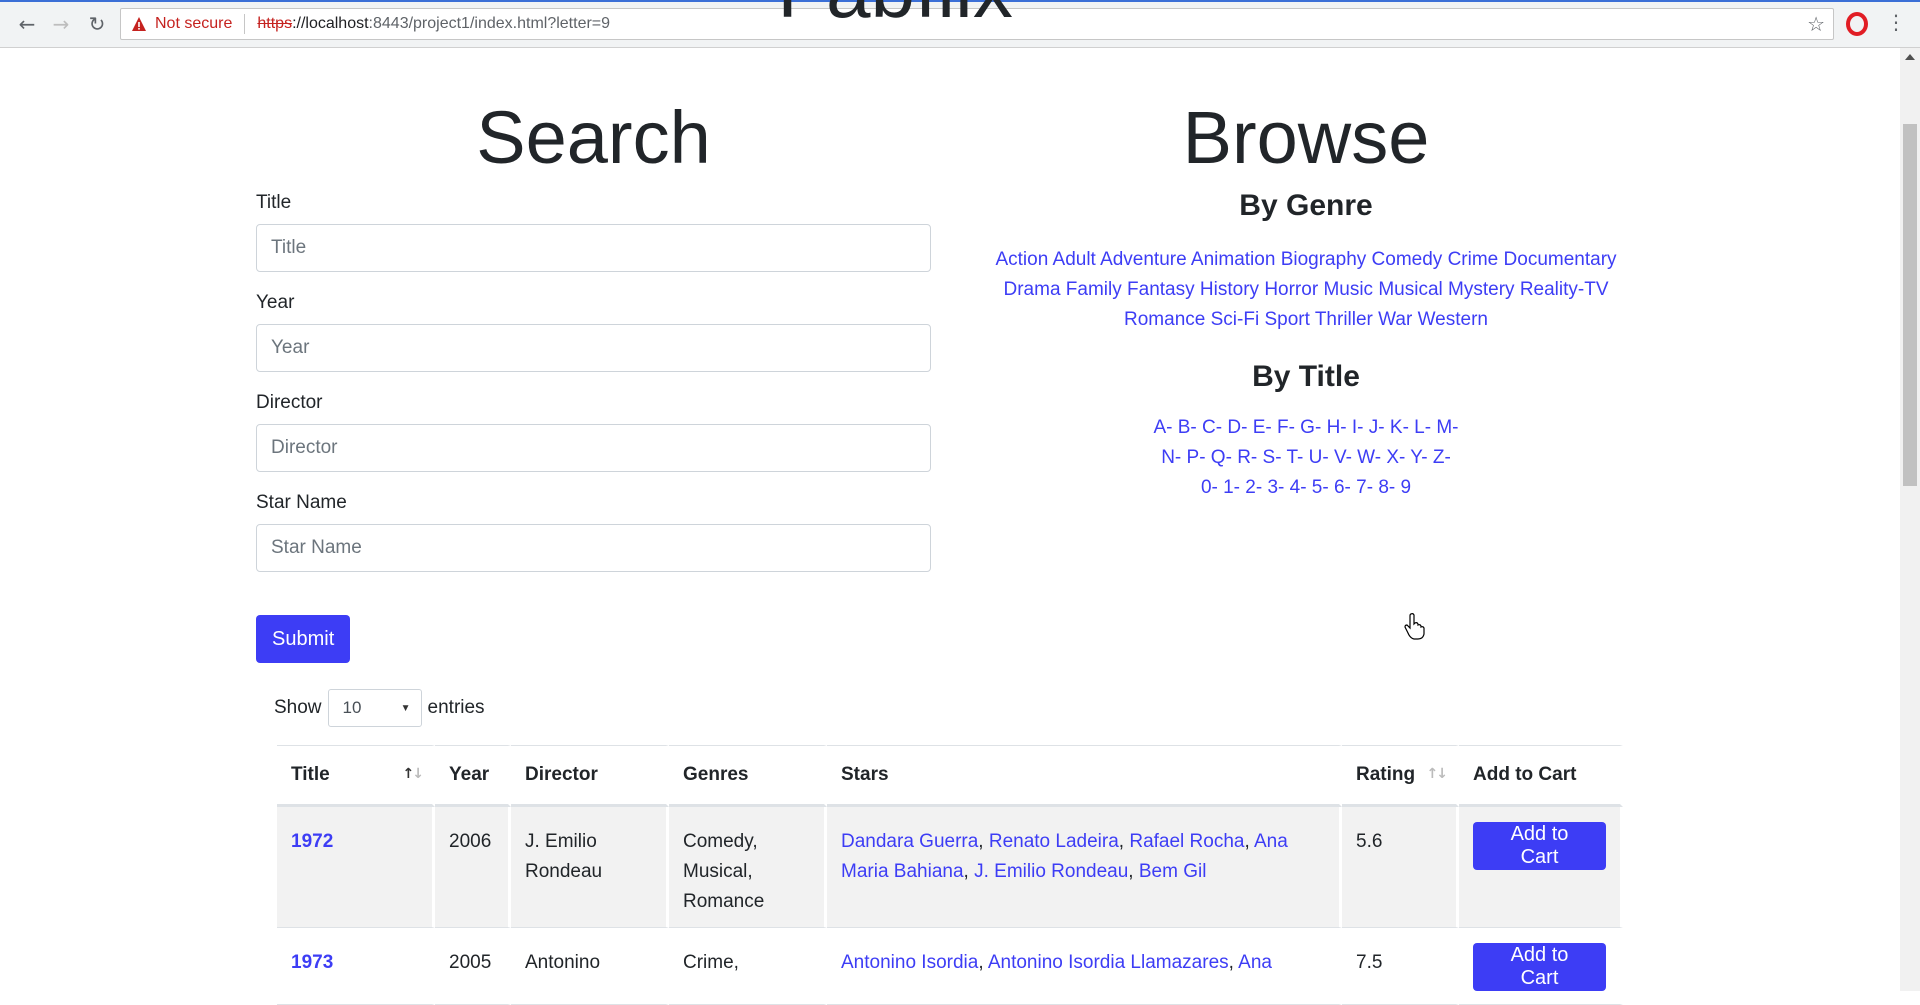  What do you see at coordinates (1094, 289) in the screenshot?
I see `genre-link: Family` at bounding box center [1094, 289].